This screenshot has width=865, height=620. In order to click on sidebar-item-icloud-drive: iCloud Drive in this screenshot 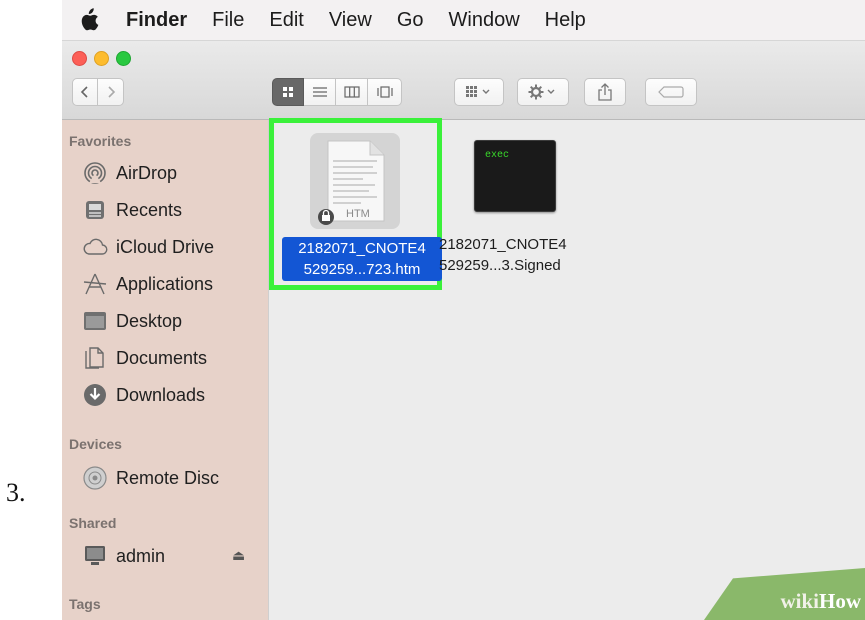, I will do `click(148, 247)`.